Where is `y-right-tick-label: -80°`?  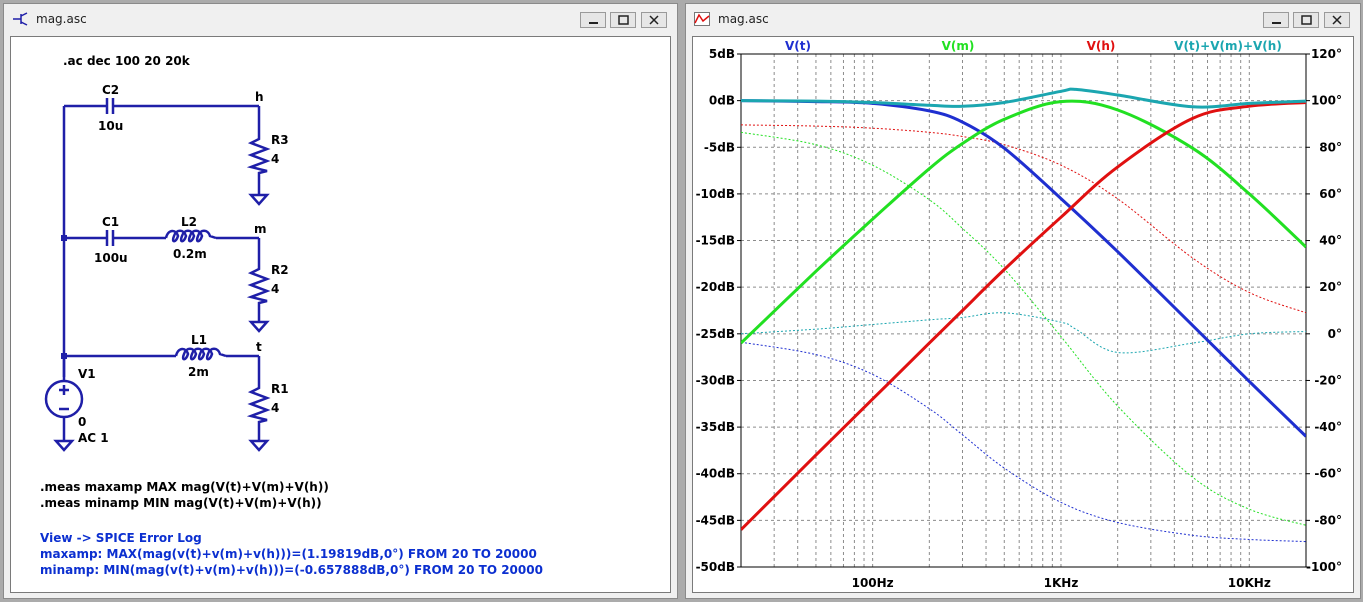
y-right-tick-label: -80° is located at coordinates (1328, 520).